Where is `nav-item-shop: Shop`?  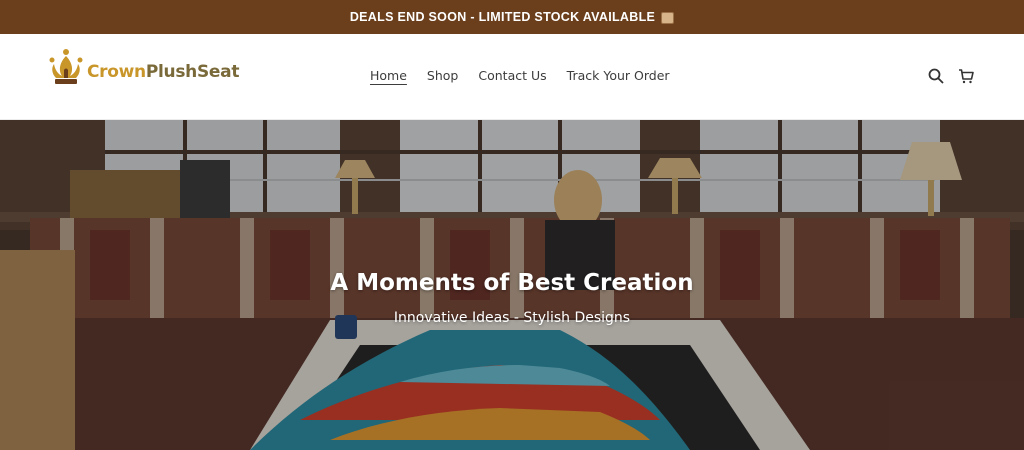 nav-item-shop: Shop is located at coordinates (442, 75).